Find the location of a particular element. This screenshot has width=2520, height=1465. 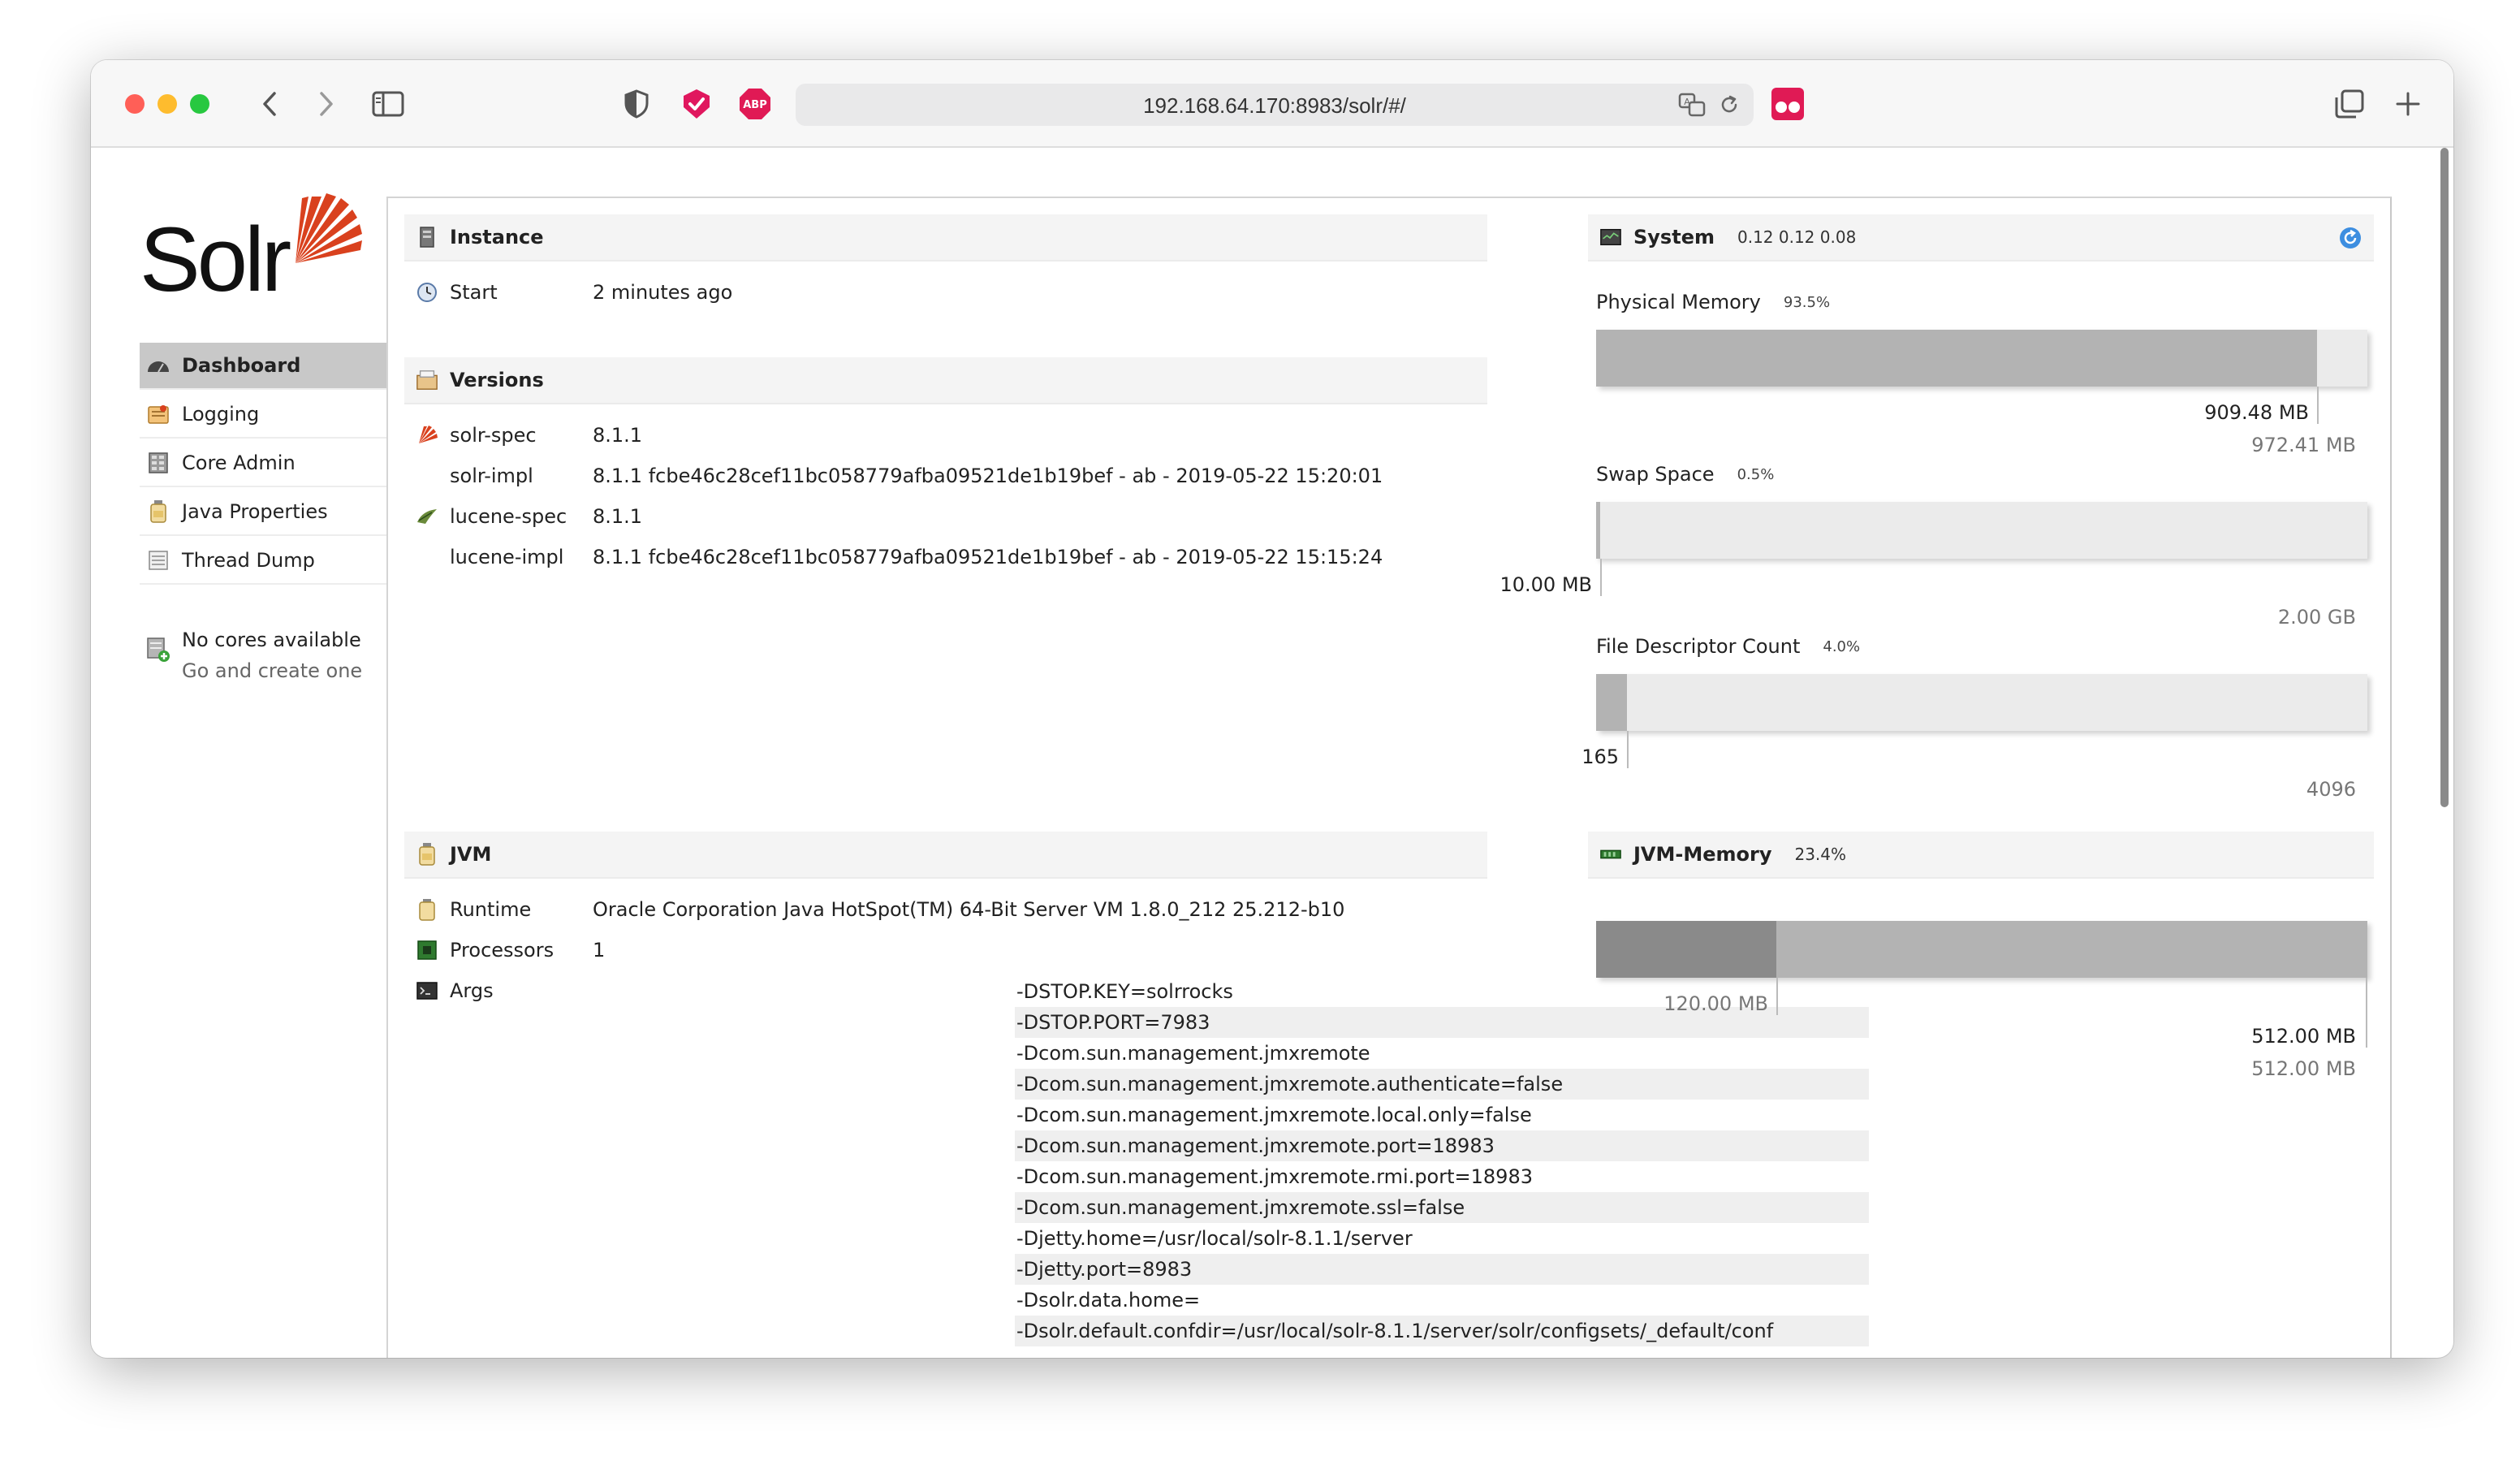

physical-memory-bar is located at coordinates (1982, 358).